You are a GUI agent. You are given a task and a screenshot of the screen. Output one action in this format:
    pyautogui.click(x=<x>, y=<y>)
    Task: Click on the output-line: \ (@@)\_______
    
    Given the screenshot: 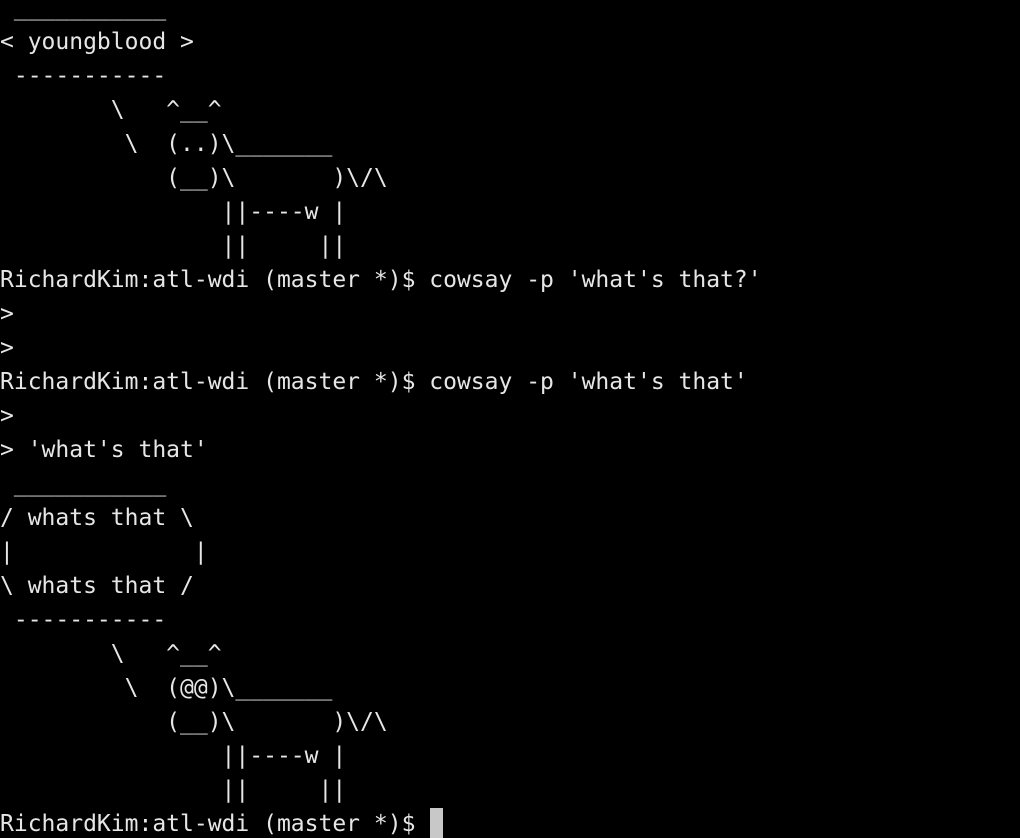 What is the action you would take?
    pyautogui.click(x=166, y=688)
    